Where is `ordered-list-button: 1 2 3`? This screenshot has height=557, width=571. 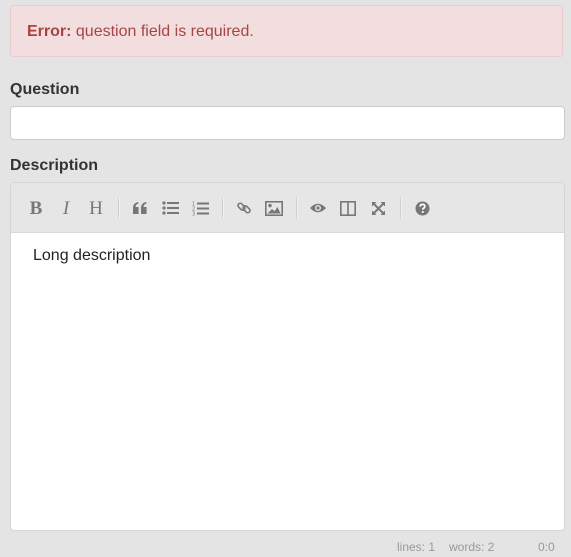
ordered-list-button: 1 2 3 is located at coordinates (200, 208).